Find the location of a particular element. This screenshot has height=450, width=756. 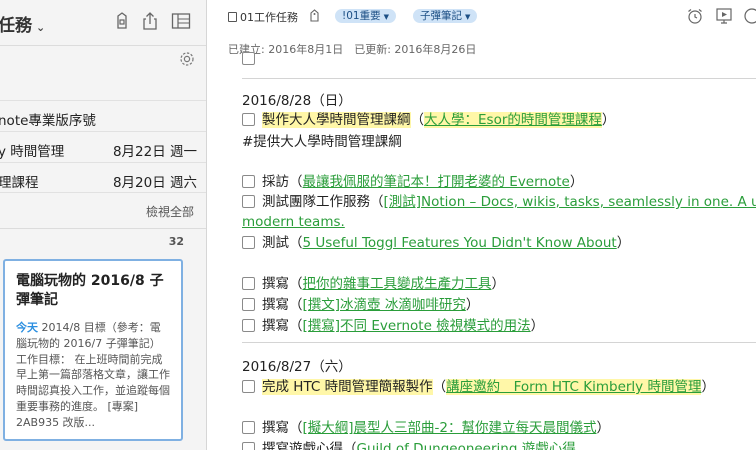

gear-icon is located at coordinates (187, 59).